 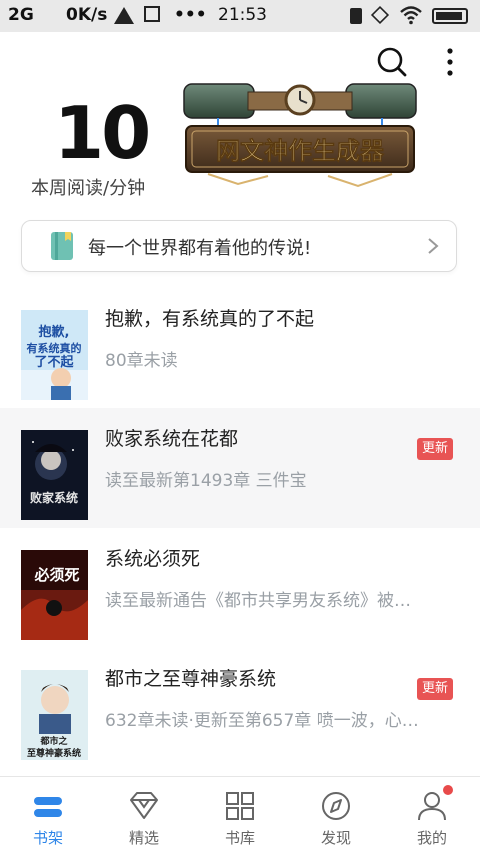 What do you see at coordinates (450, 62) in the screenshot?
I see `more-vertical-icon` at bounding box center [450, 62].